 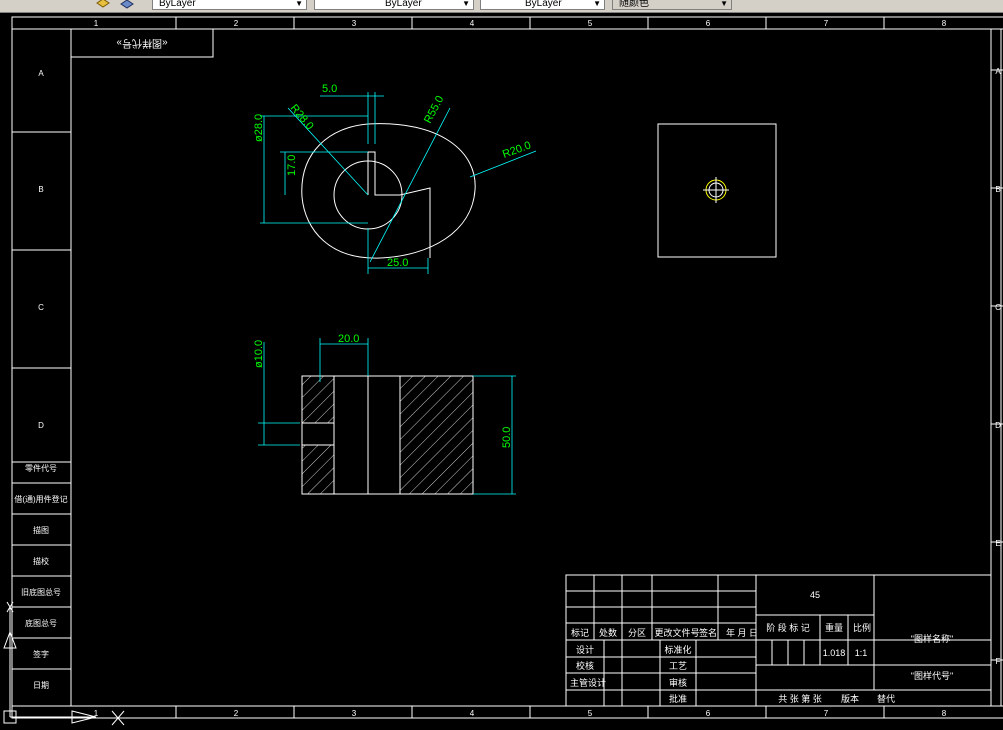 I want to click on plotstyle-control-combo: 随颜色 ▼, so click(x=672, y=5).